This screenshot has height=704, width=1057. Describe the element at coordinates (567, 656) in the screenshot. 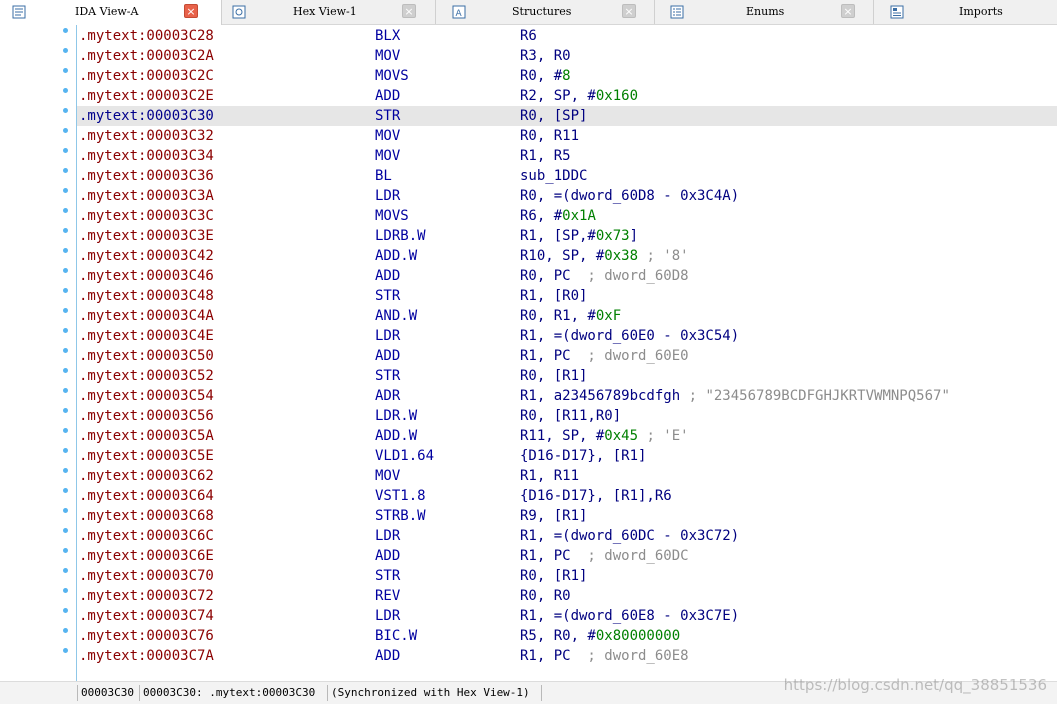

I see `listing-row: .mytext:00003C7A ADD R1, PC ; dword_60E8` at that location.